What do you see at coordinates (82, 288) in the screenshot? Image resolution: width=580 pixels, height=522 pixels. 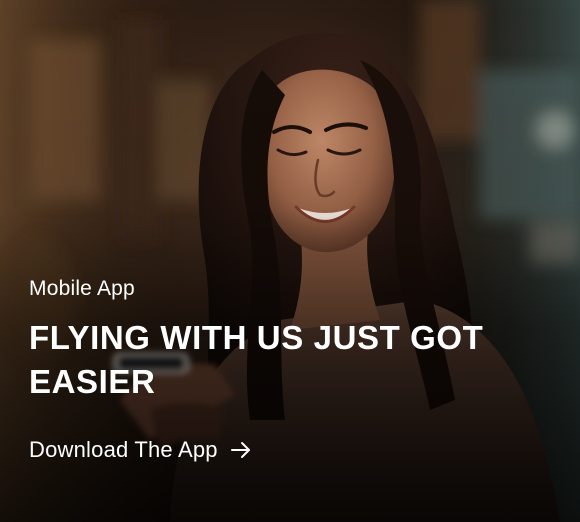 I see `eyebrow-label: Mobile App` at bounding box center [82, 288].